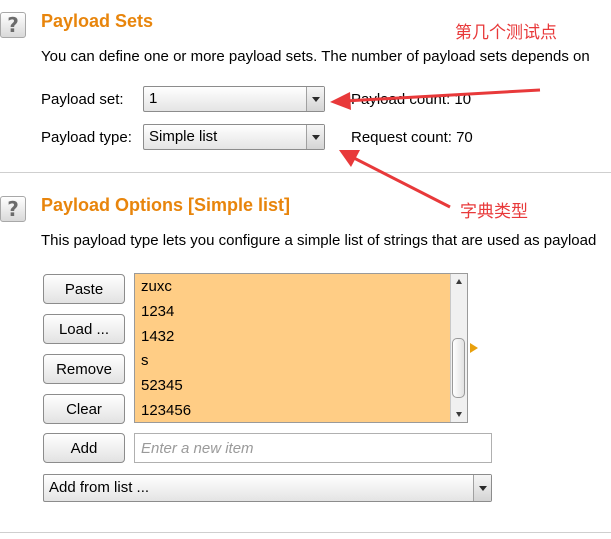  Describe the element at coordinates (435, 148) in the screenshot. I see `annotation-arrows` at that location.